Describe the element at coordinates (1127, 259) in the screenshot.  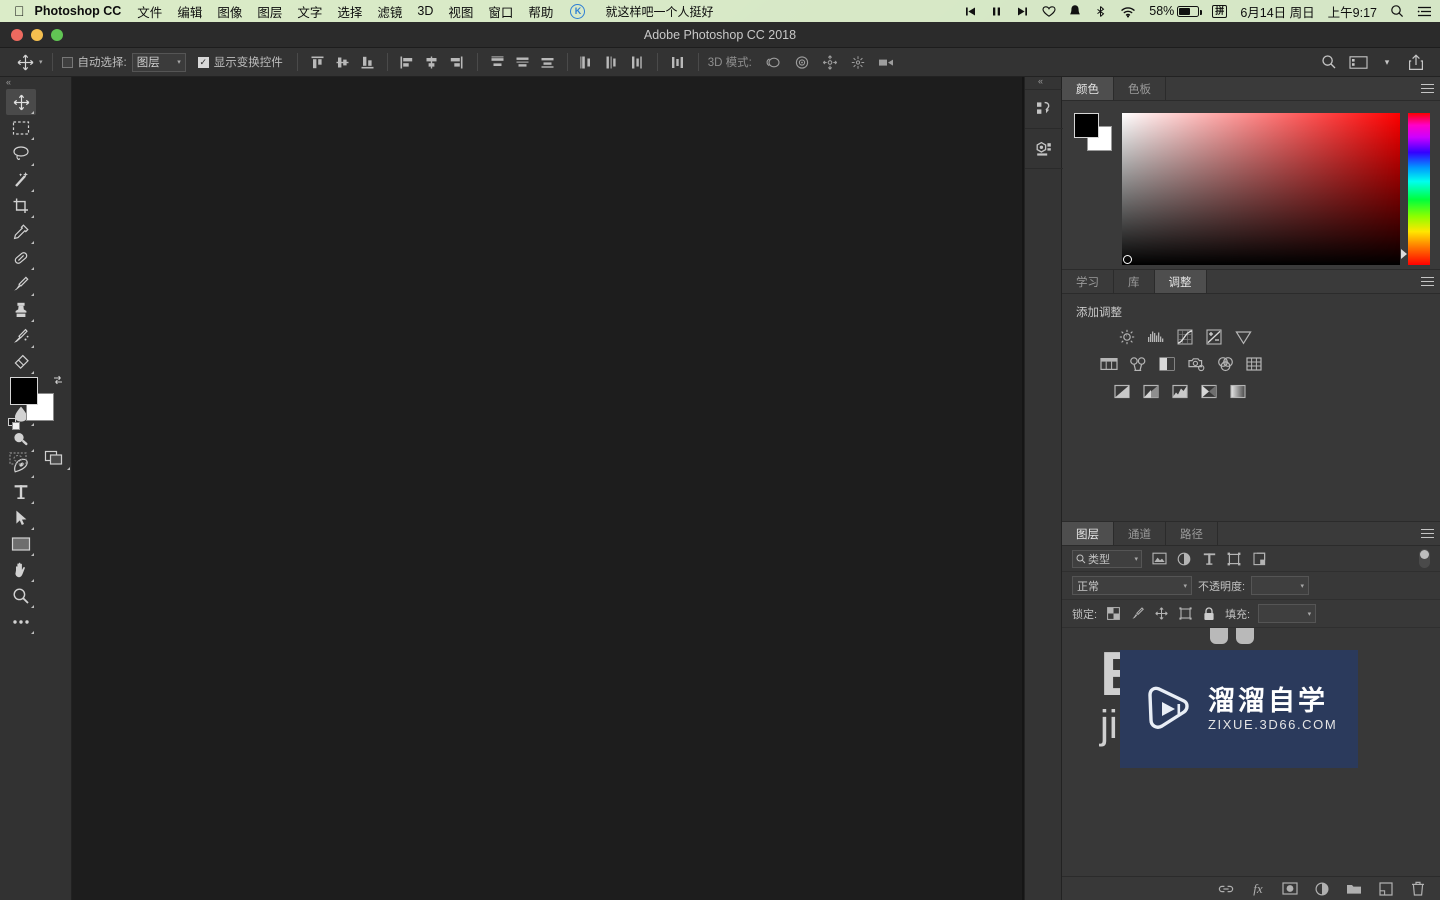
I see `color-picker-handle` at that location.